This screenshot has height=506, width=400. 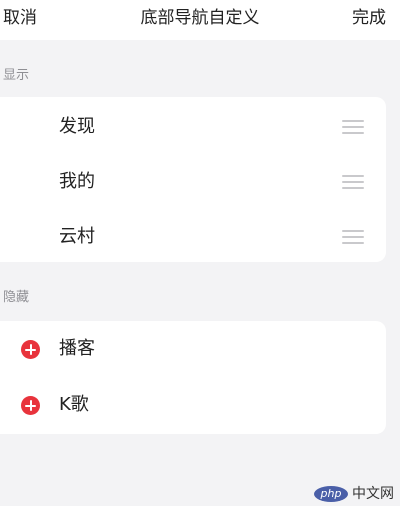 What do you see at coordinates (77, 348) in the screenshot?
I see `hidden-item-label: 播客` at bounding box center [77, 348].